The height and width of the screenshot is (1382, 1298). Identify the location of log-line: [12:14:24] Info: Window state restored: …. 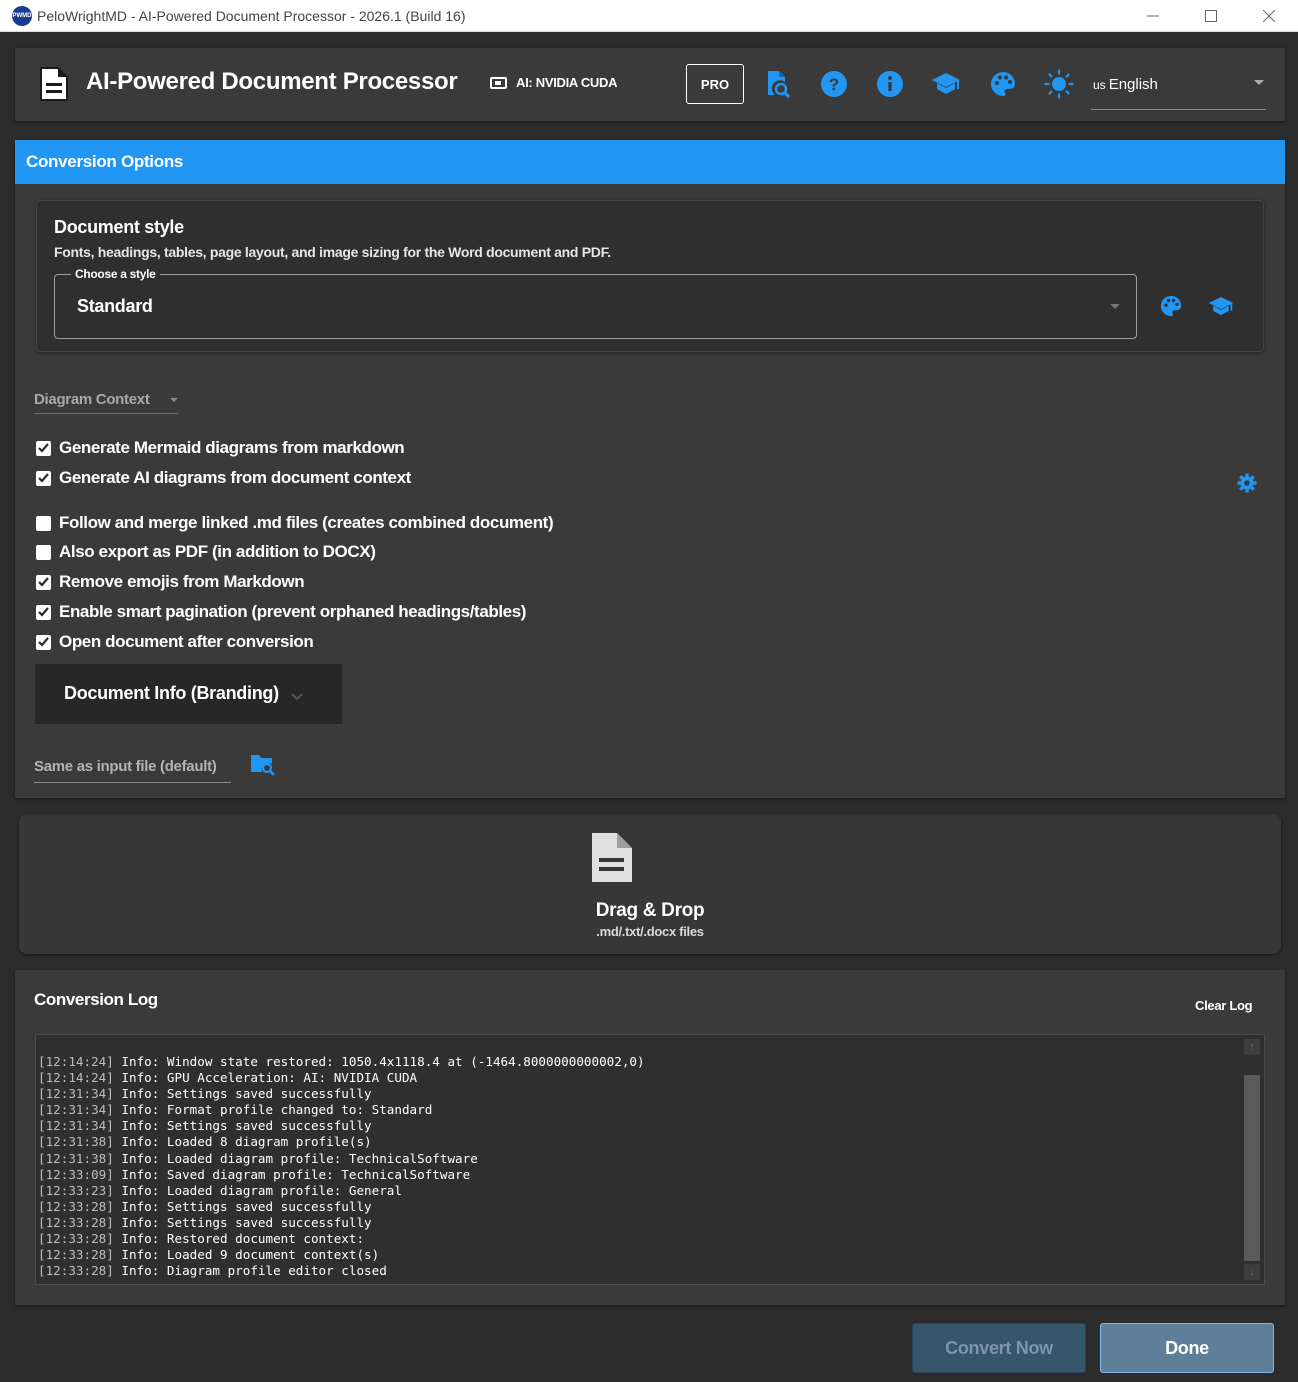
(341, 1062).